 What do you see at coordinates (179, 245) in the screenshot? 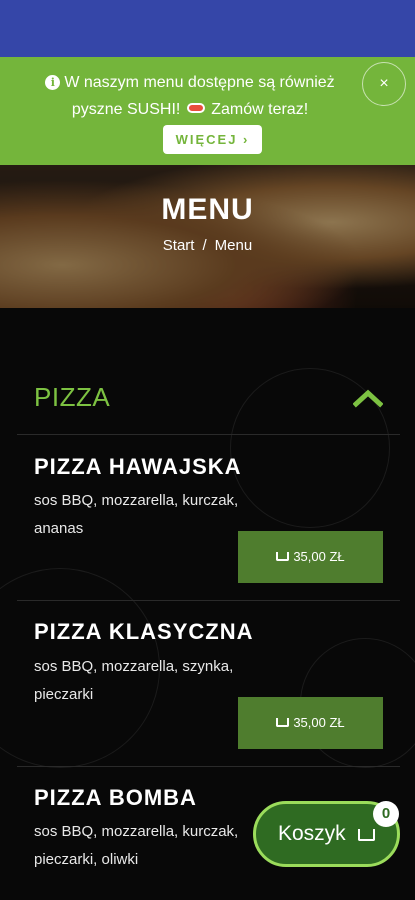
I see `breadcrumb-start: Start` at bounding box center [179, 245].